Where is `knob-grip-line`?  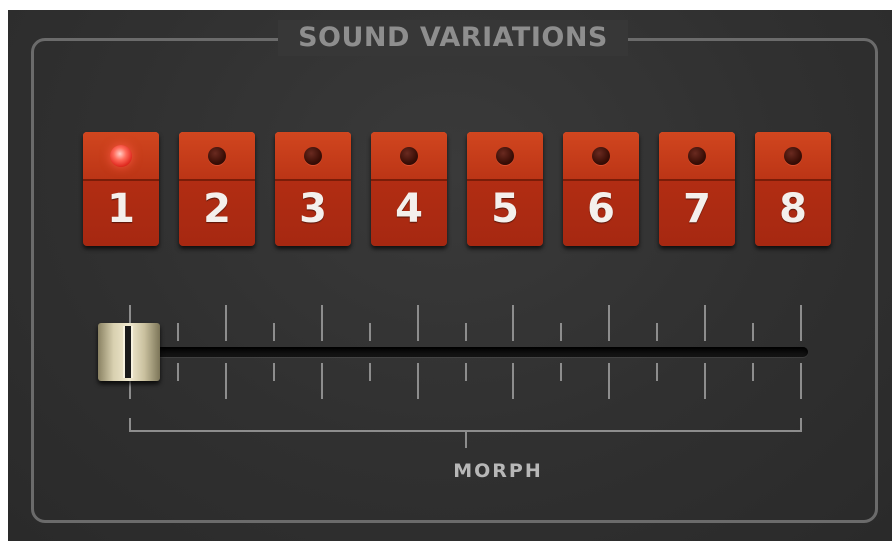
knob-grip-line is located at coordinates (128, 352).